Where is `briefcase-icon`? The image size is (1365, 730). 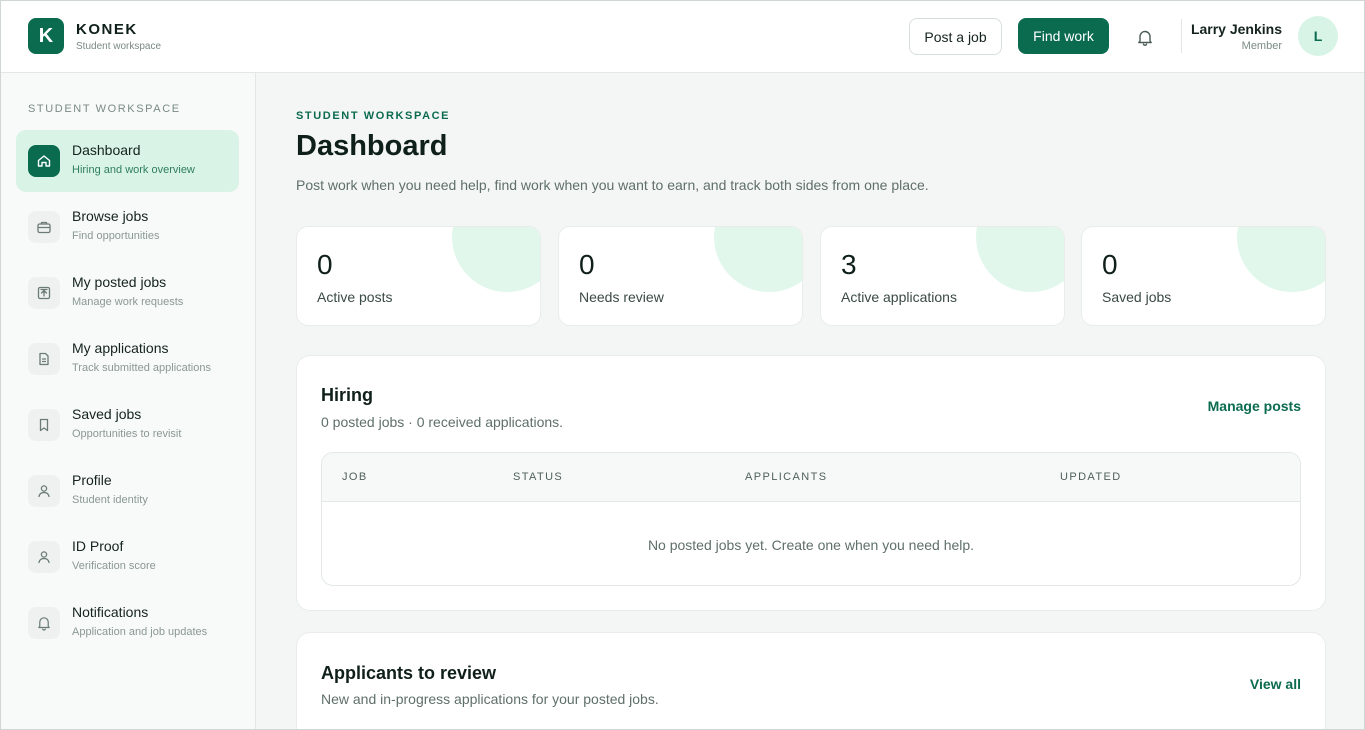
briefcase-icon is located at coordinates (44, 227).